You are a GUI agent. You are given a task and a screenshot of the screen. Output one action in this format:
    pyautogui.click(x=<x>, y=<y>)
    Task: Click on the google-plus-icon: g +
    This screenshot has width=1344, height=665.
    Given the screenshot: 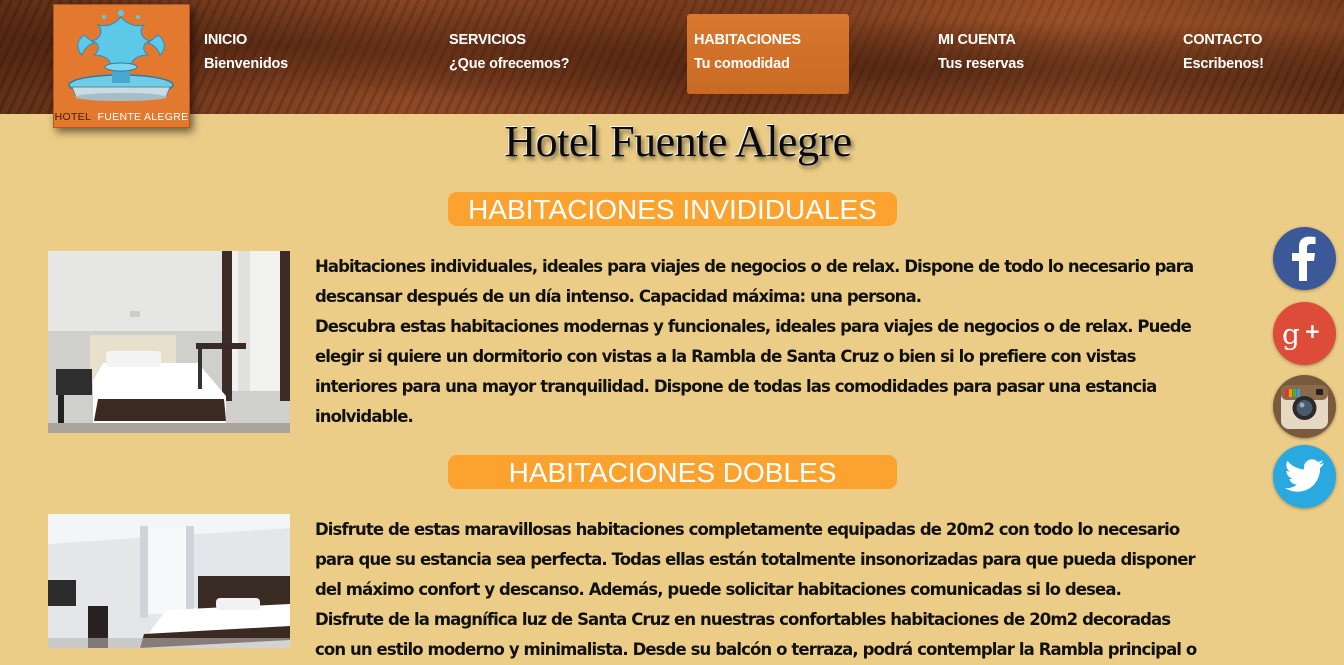 What is the action you would take?
    pyautogui.click(x=1301, y=334)
    